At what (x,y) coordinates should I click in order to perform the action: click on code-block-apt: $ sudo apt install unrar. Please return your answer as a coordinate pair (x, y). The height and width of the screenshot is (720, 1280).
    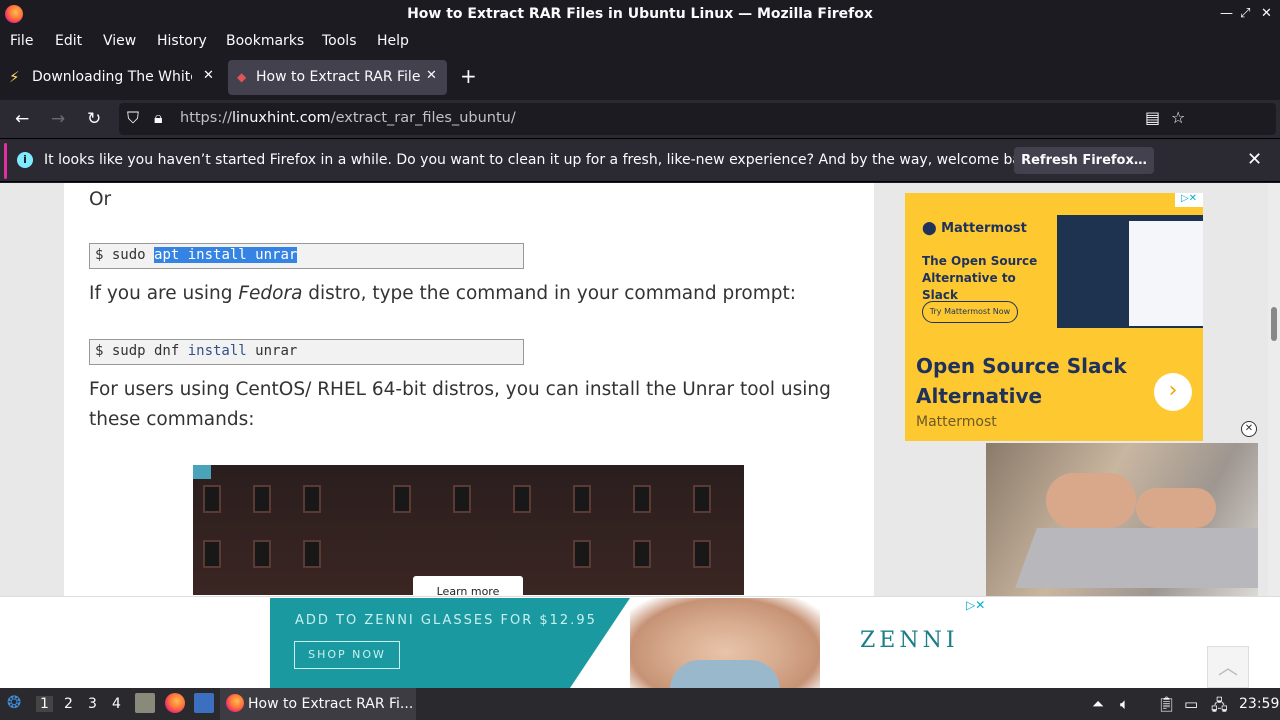
    Looking at the image, I should click on (306, 256).